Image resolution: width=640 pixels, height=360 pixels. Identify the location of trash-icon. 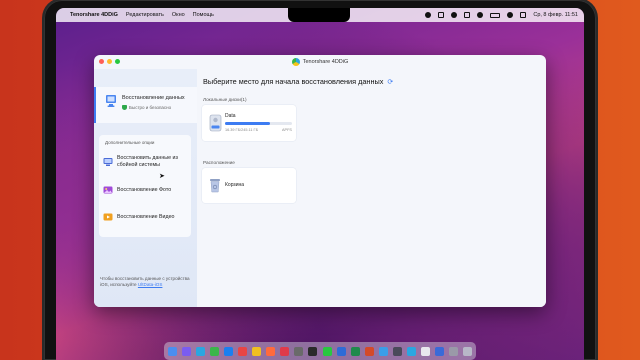
(215, 186).